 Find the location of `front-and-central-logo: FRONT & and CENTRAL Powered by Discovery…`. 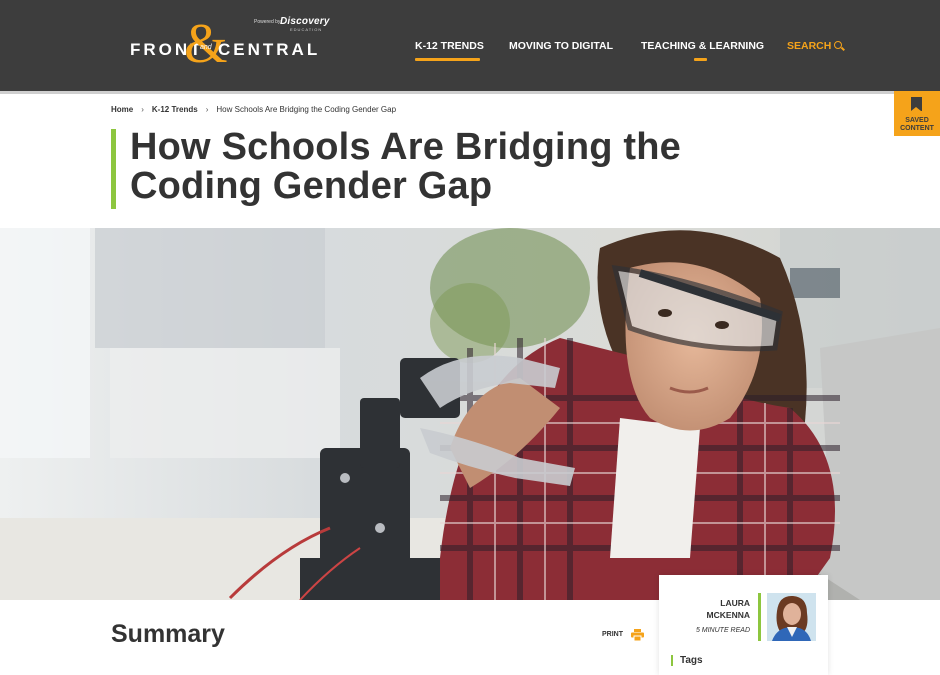

front-and-central-logo: FRONT & and CENTRAL Powered by Discovery… is located at coordinates (230, 45).